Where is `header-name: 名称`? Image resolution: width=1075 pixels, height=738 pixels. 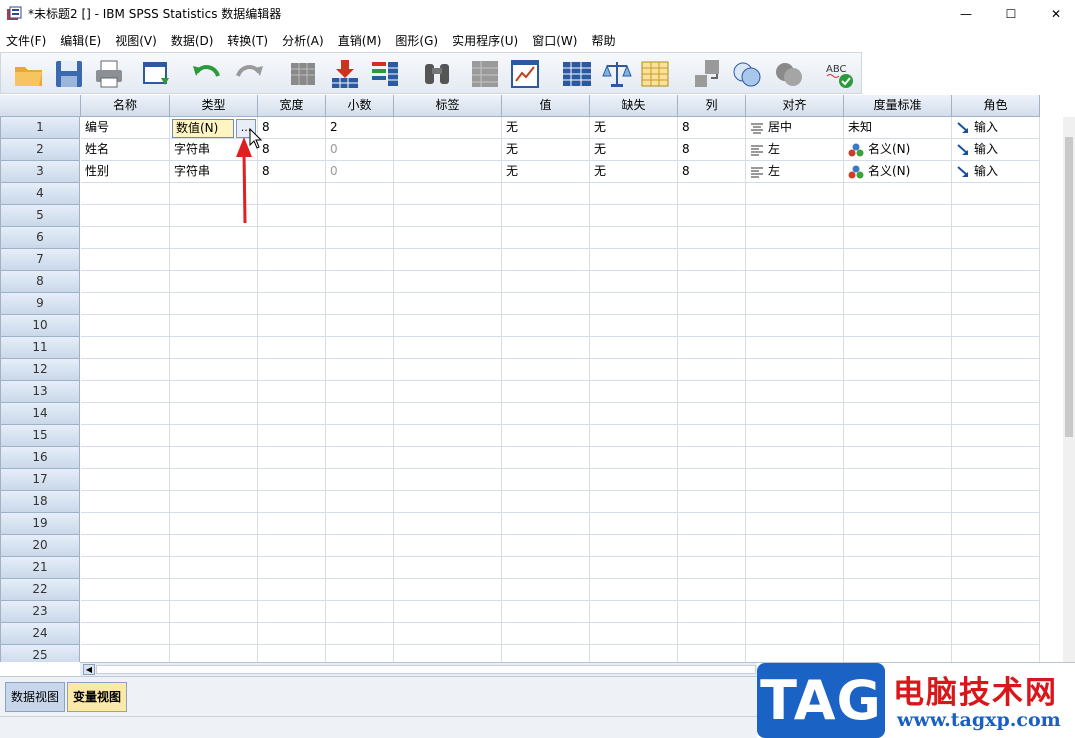 header-name: 名称 is located at coordinates (125, 106).